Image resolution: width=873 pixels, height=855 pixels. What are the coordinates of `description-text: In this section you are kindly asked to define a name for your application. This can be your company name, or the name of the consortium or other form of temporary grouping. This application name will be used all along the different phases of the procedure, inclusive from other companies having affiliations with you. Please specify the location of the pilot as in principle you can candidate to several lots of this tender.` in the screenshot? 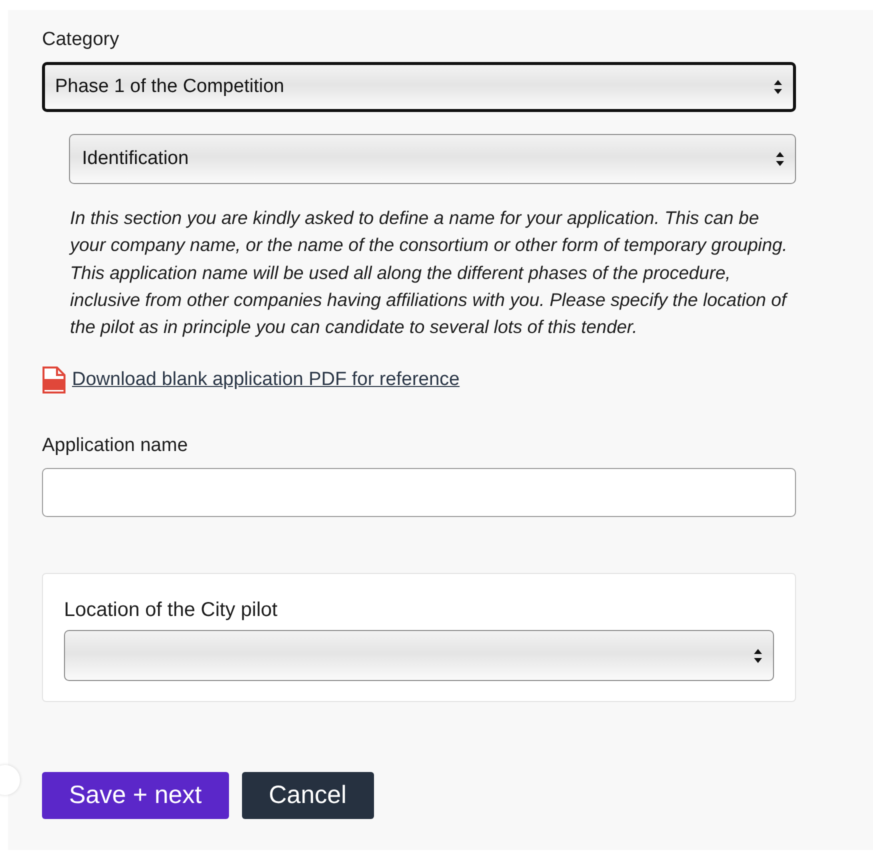 It's located at (429, 273).